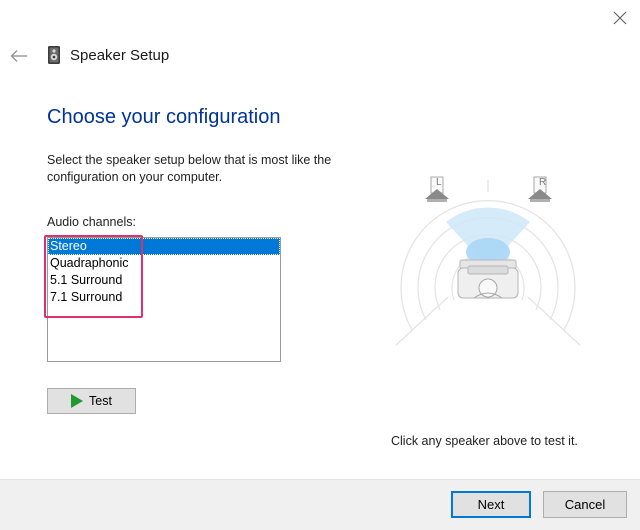  What do you see at coordinates (484, 441) in the screenshot?
I see `speaker-test-hint: Click any speaker above to test it.` at bounding box center [484, 441].